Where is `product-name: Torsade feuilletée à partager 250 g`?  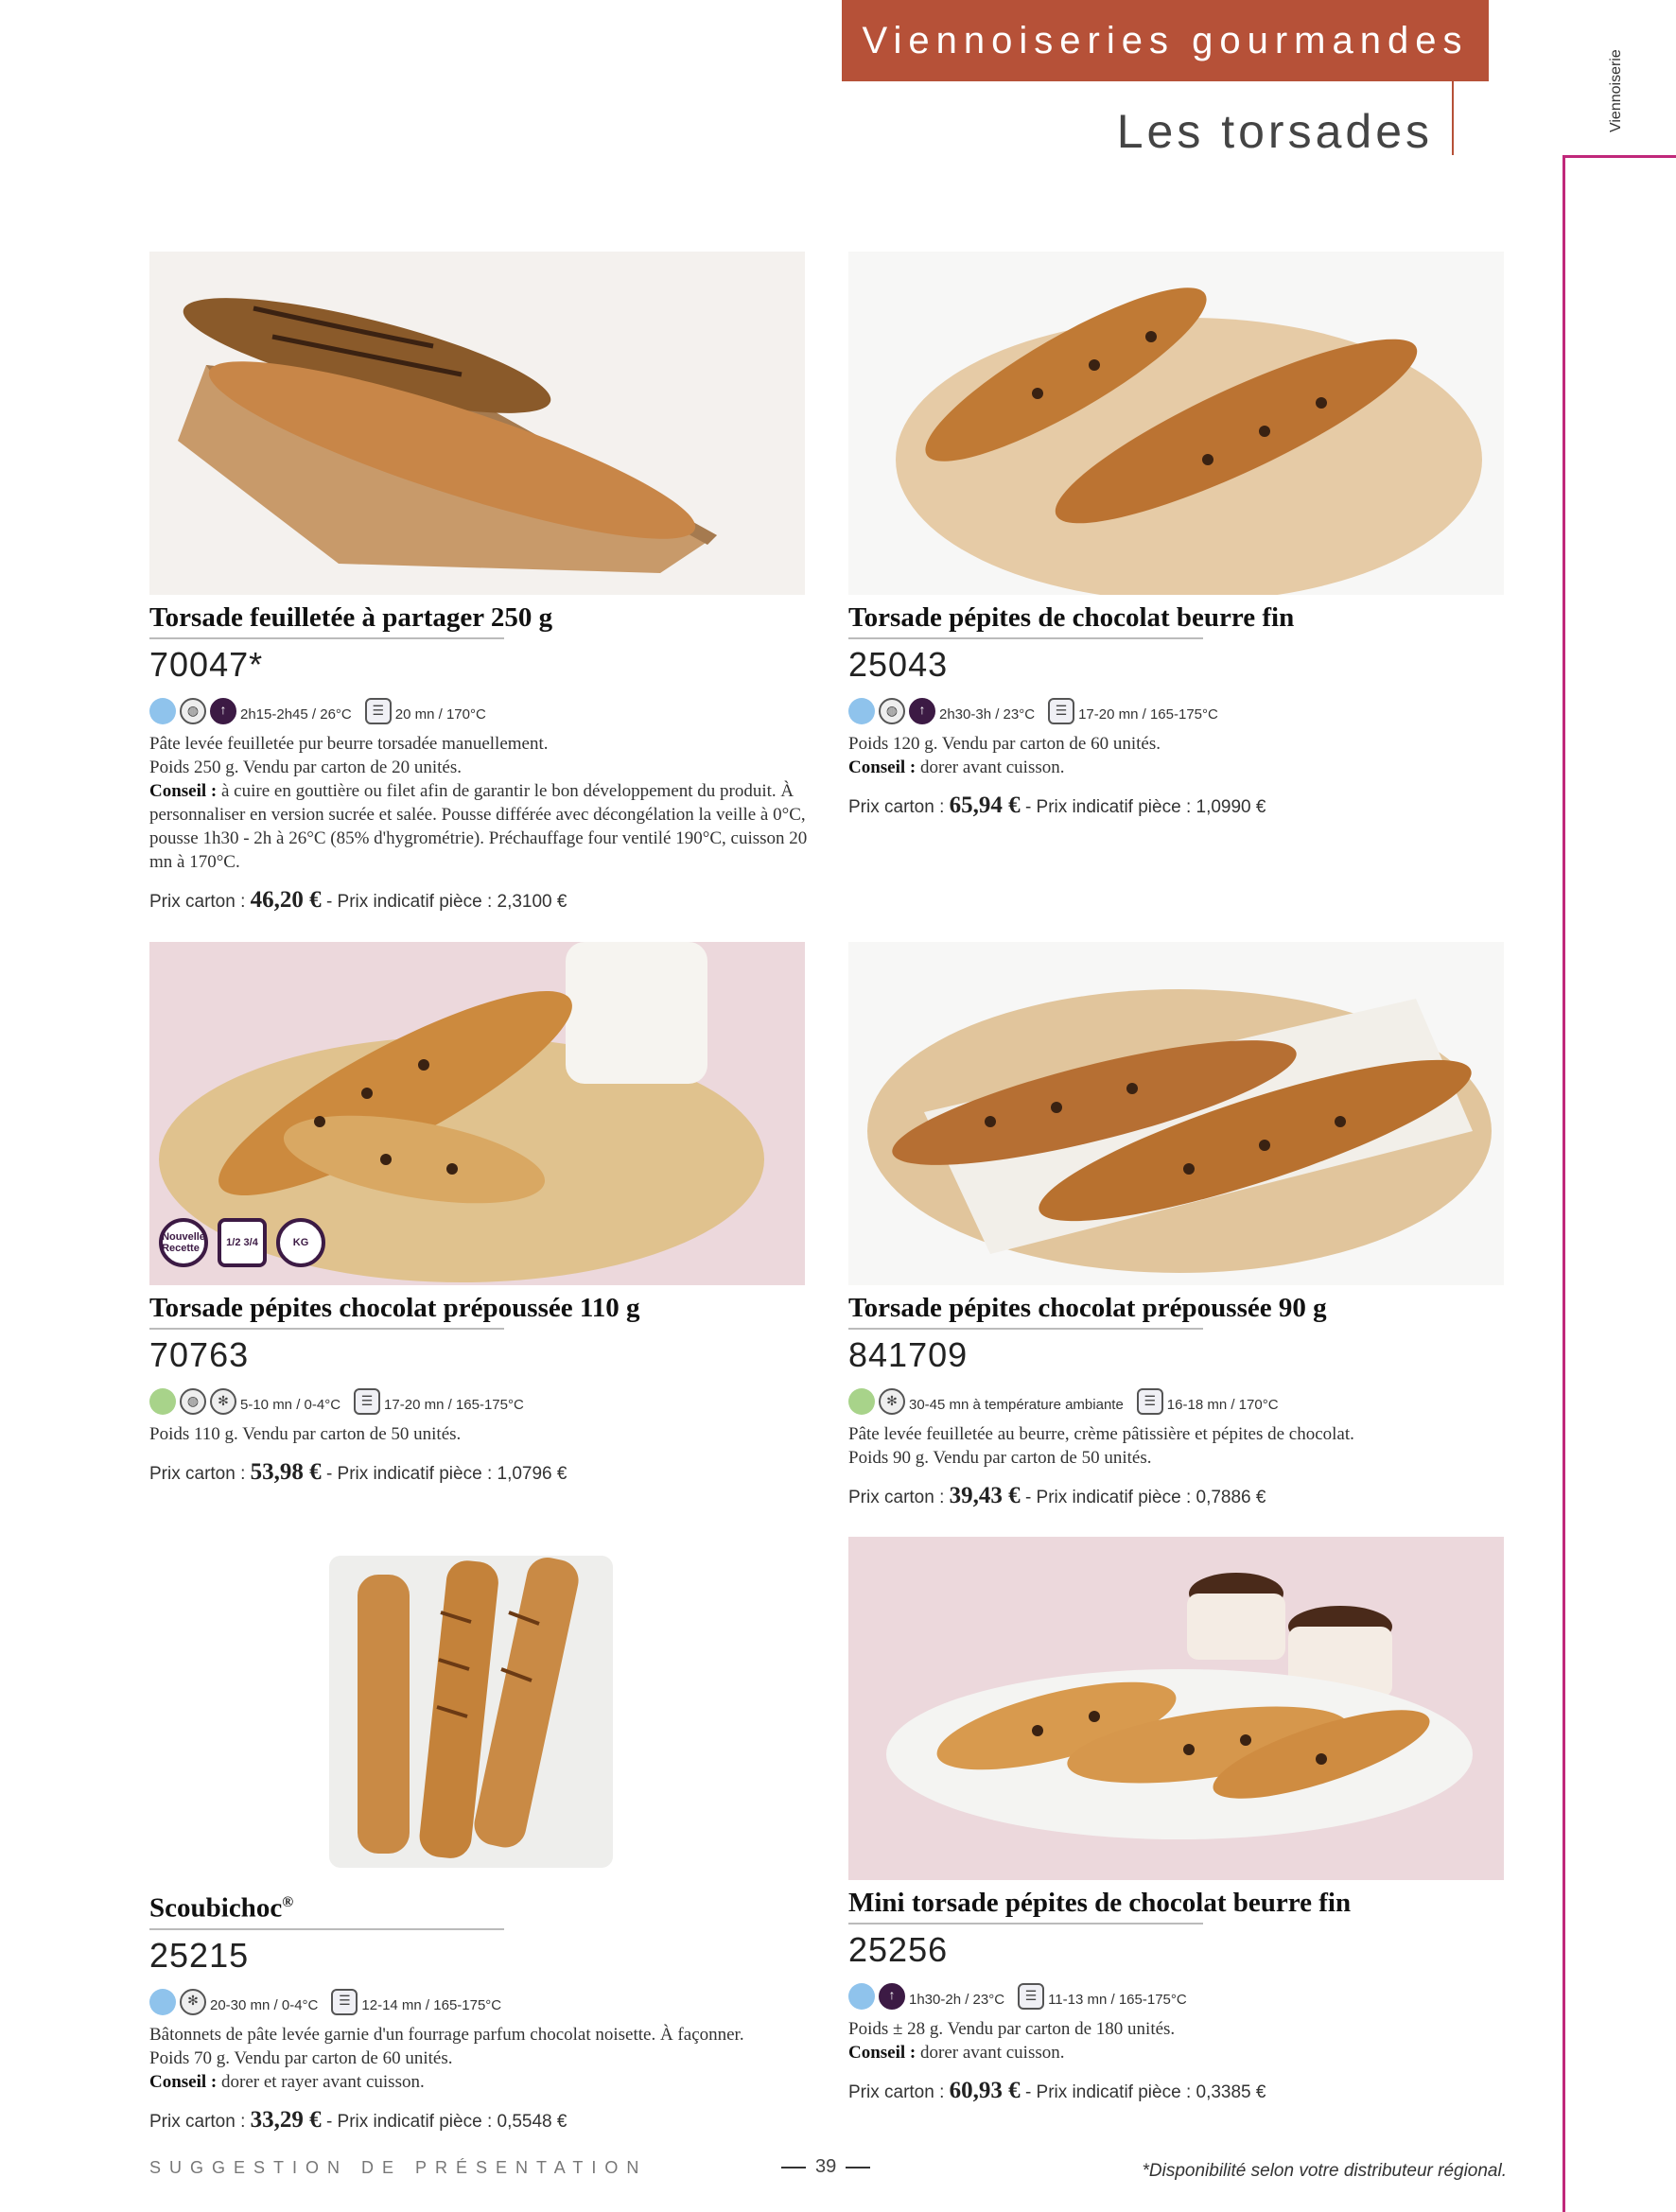 product-name: Torsade feuilletée à partager 250 g is located at coordinates (351, 617).